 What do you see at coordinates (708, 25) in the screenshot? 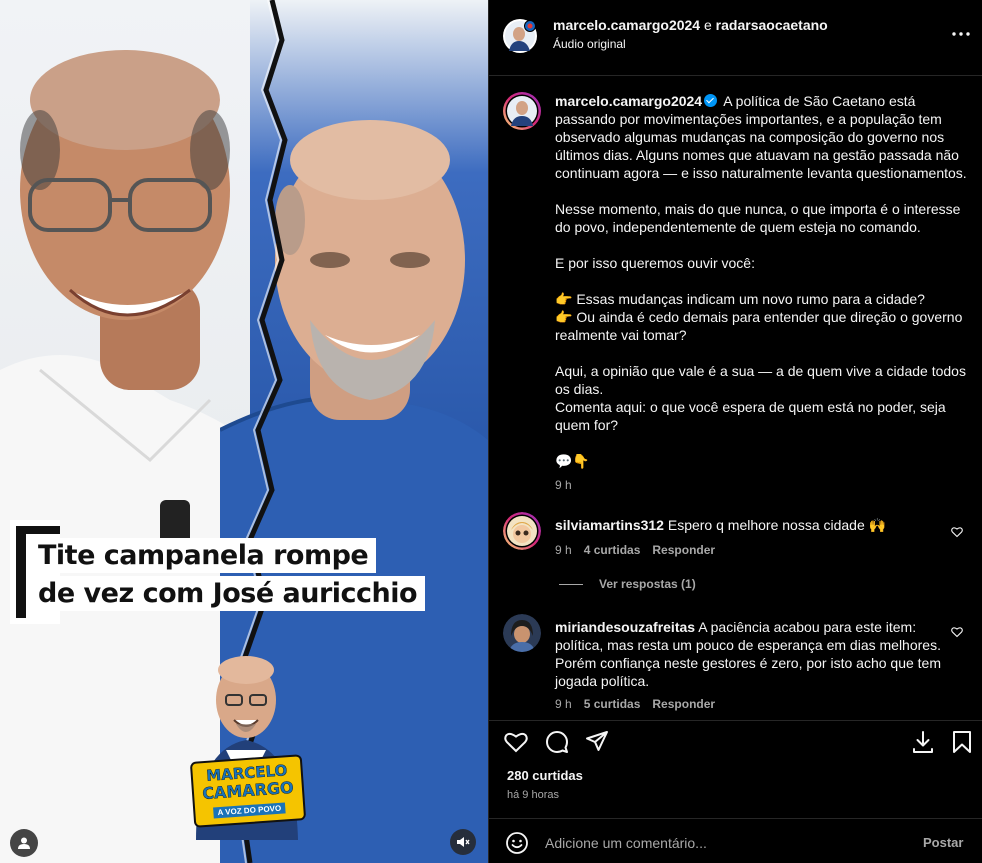
I see `username-separator: e` at bounding box center [708, 25].